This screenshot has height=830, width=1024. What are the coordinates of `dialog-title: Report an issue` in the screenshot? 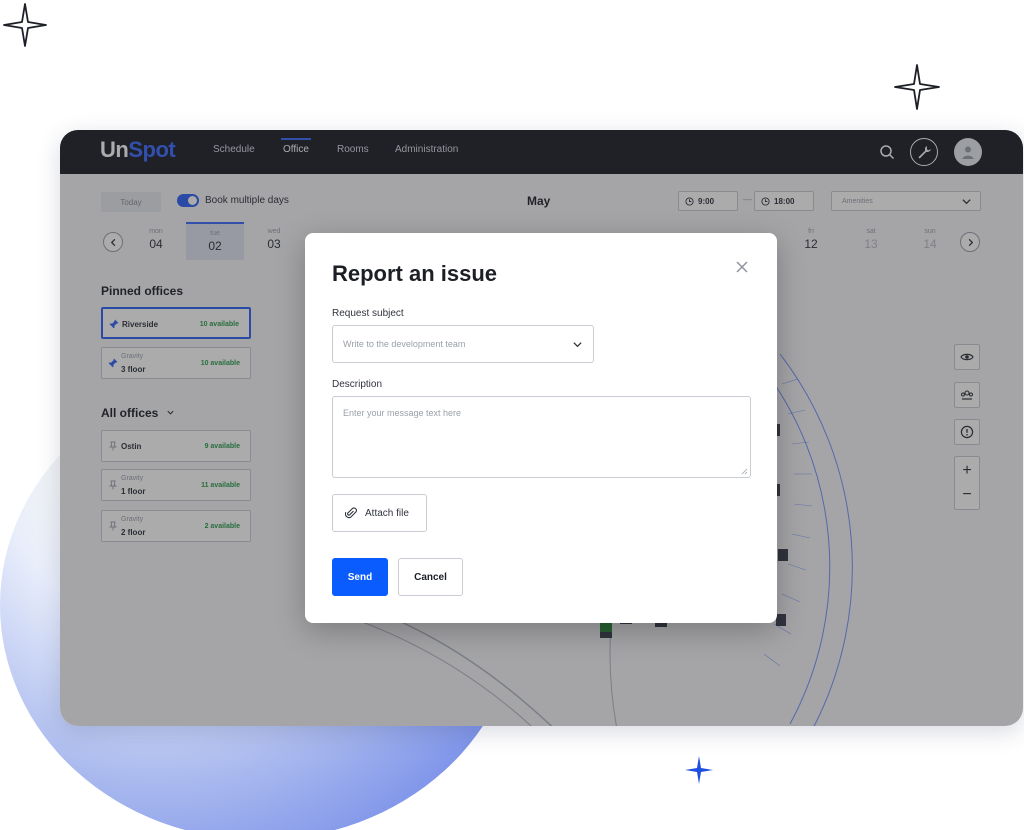 It's located at (415, 273).